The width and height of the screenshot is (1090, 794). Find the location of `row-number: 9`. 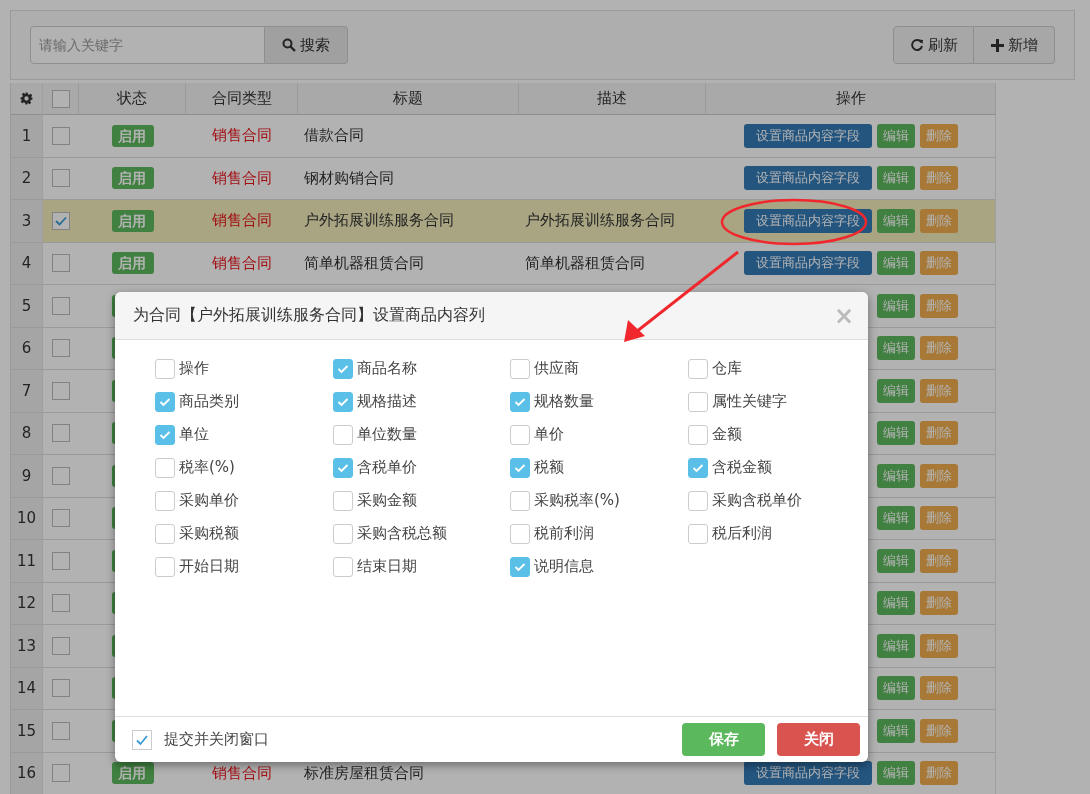

row-number: 9 is located at coordinates (26, 475).